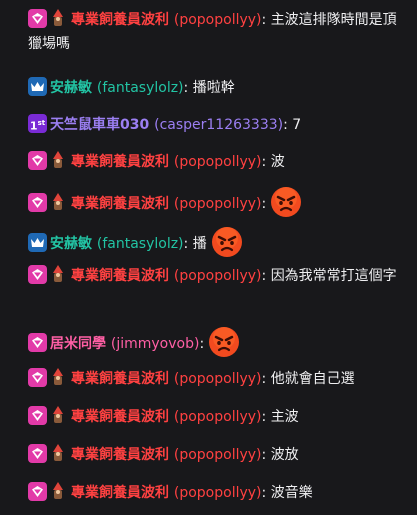  I want to click on chat-message: 安赫敏 (fantasylolz): 播啦幹, so click(219, 88).